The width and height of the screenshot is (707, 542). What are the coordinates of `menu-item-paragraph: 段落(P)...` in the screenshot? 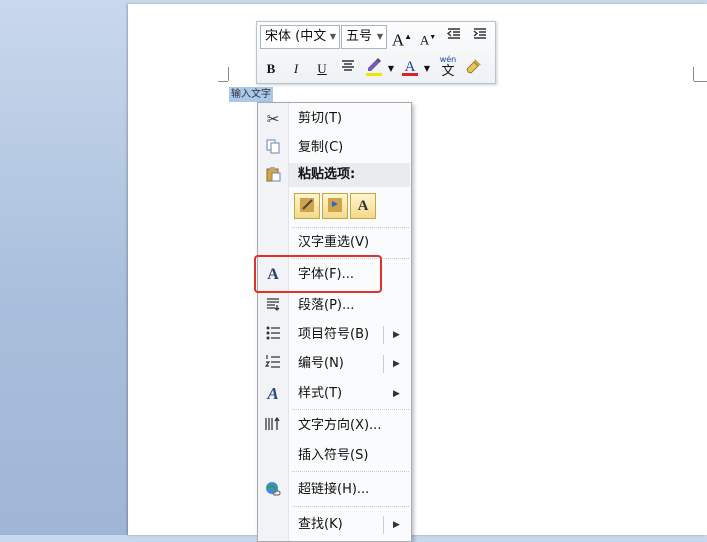 It's located at (334, 306).